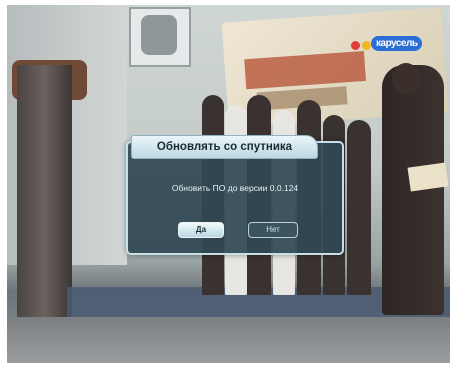 Image resolution: width=457 pixels, height=368 pixels. What do you see at coordinates (406, 79) in the screenshot?
I see `man-head` at bounding box center [406, 79].